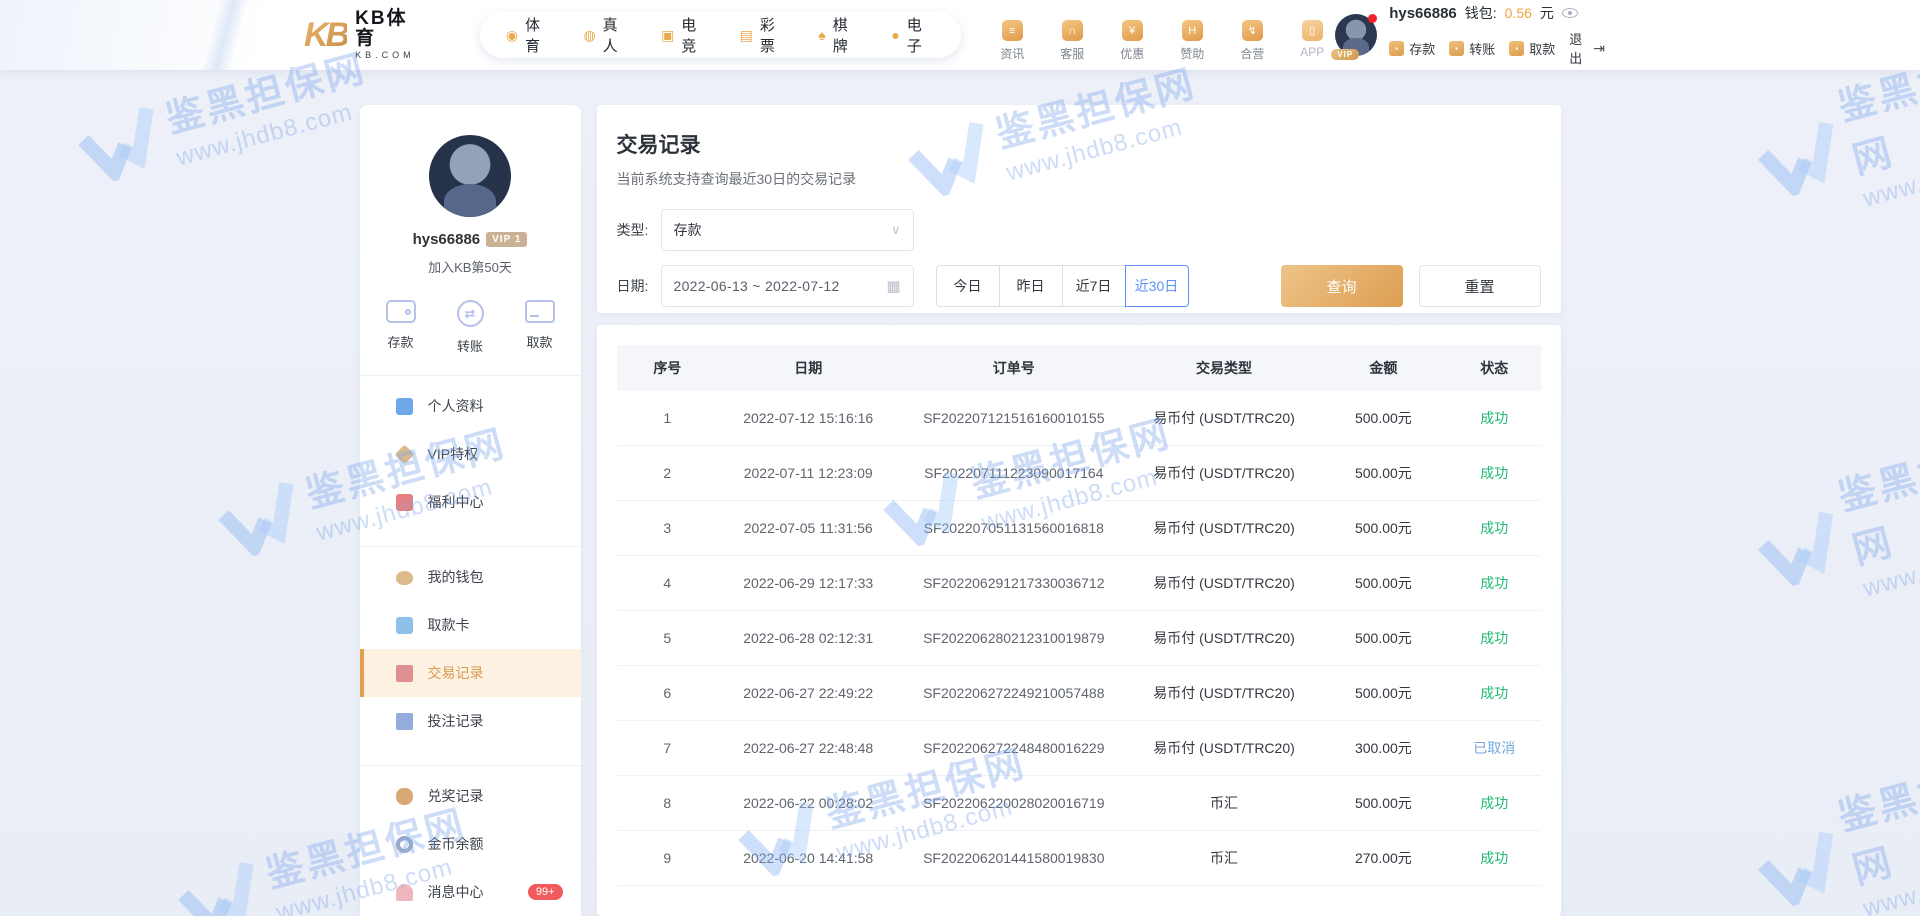  I want to click on sidebar-avatar, so click(470, 176).